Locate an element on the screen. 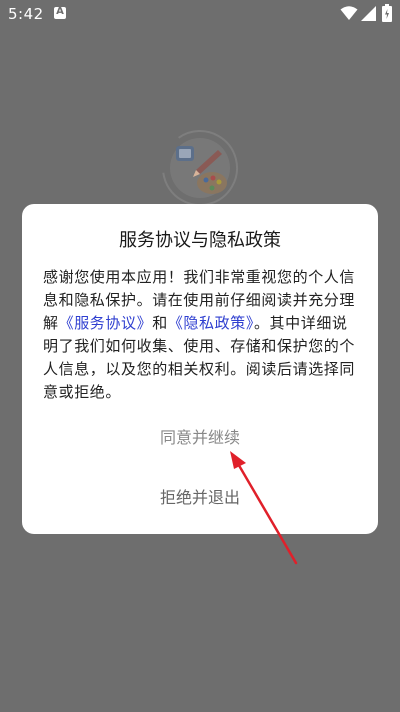  status-bar: 5:42 A is located at coordinates (200, 14).